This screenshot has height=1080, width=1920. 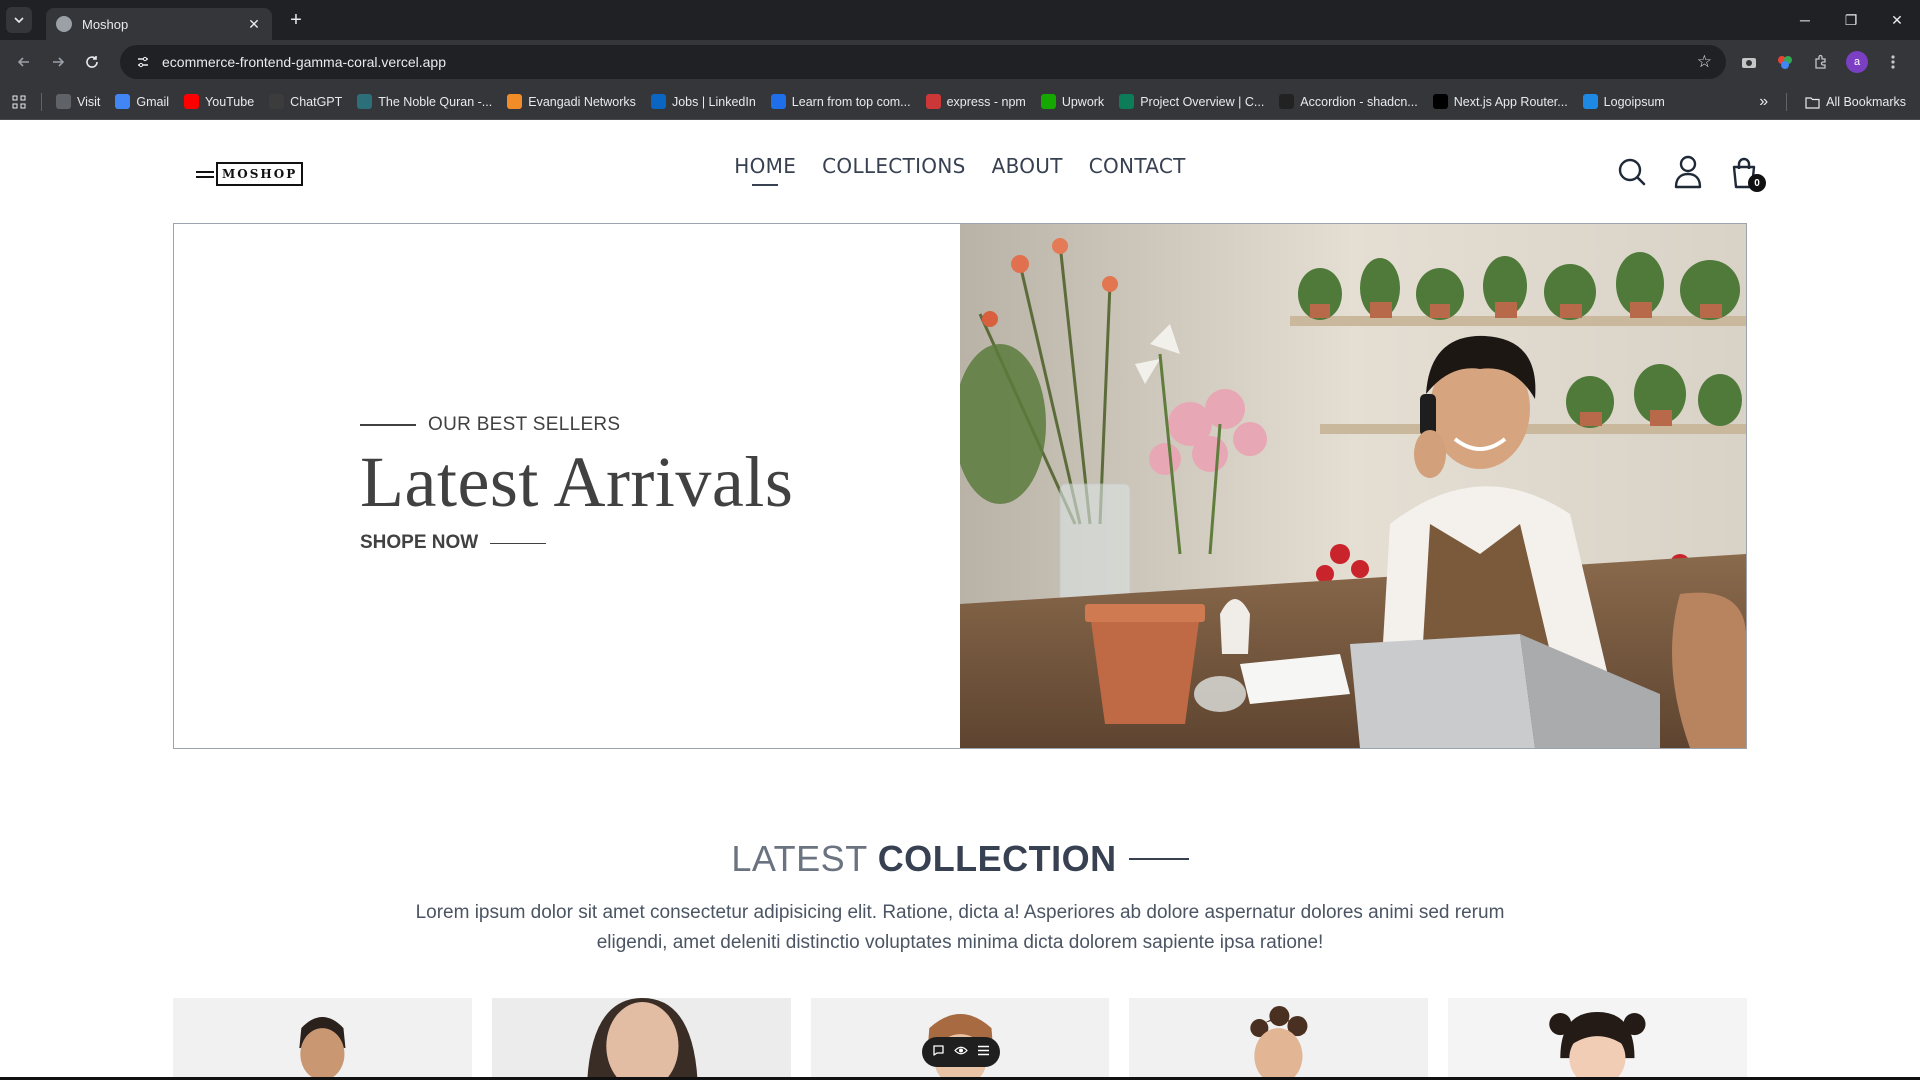 What do you see at coordinates (799, 858) in the screenshot?
I see `collection-title-light: LATEST` at bounding box center [799, 858].